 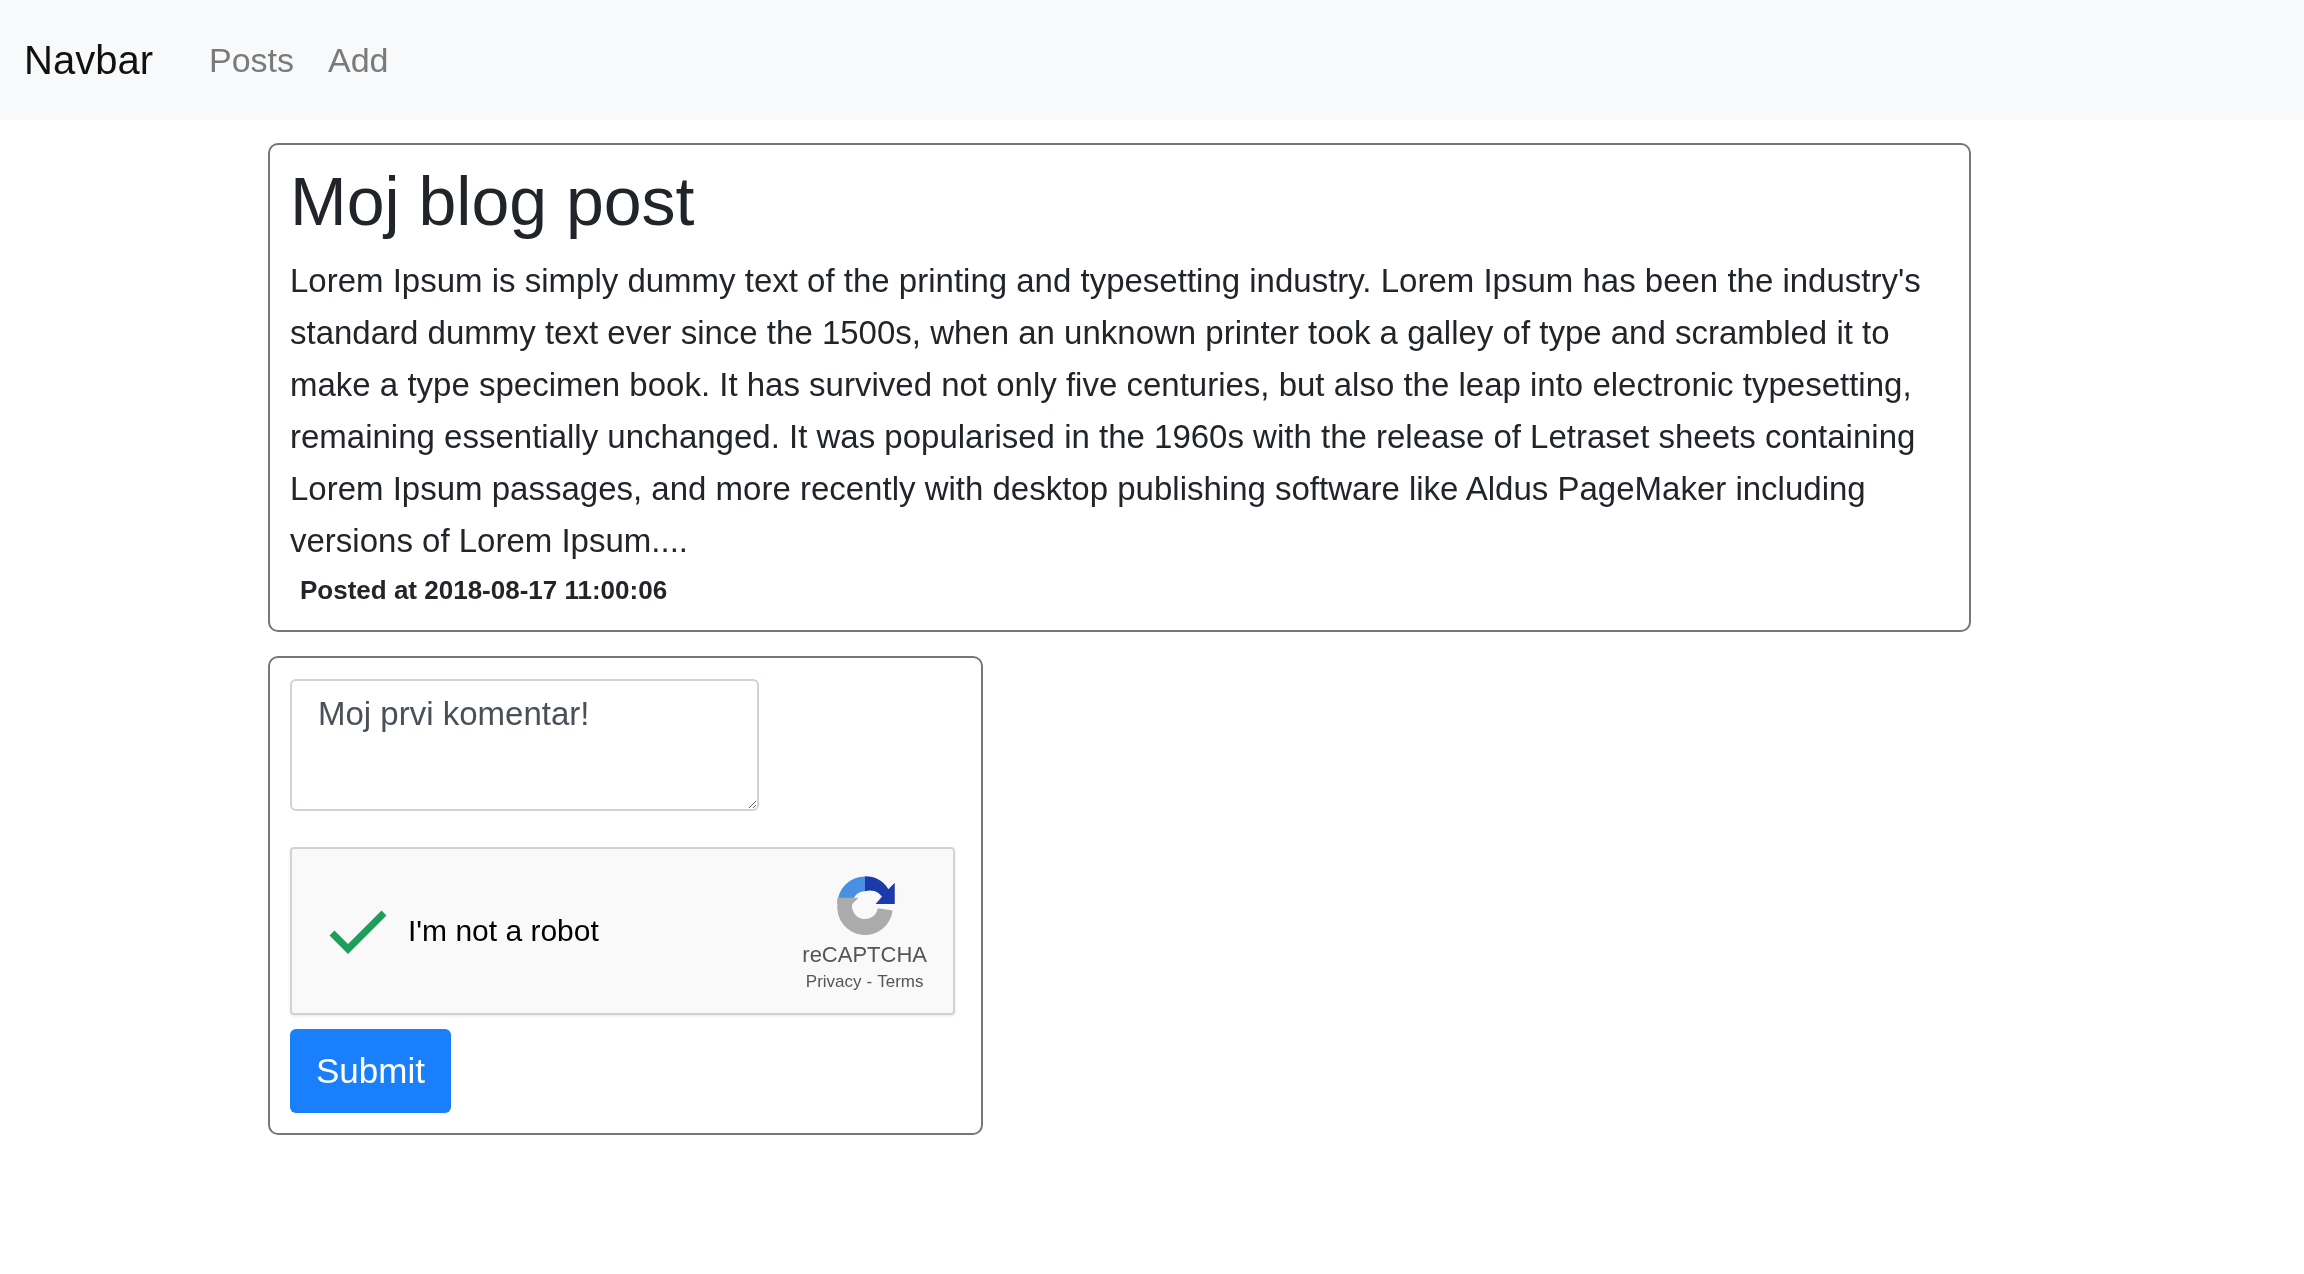 What do you see at coordinates (833, 981) in the screenshot?
I see `privacy-link: Privacy` at bounding box center [833, 981].